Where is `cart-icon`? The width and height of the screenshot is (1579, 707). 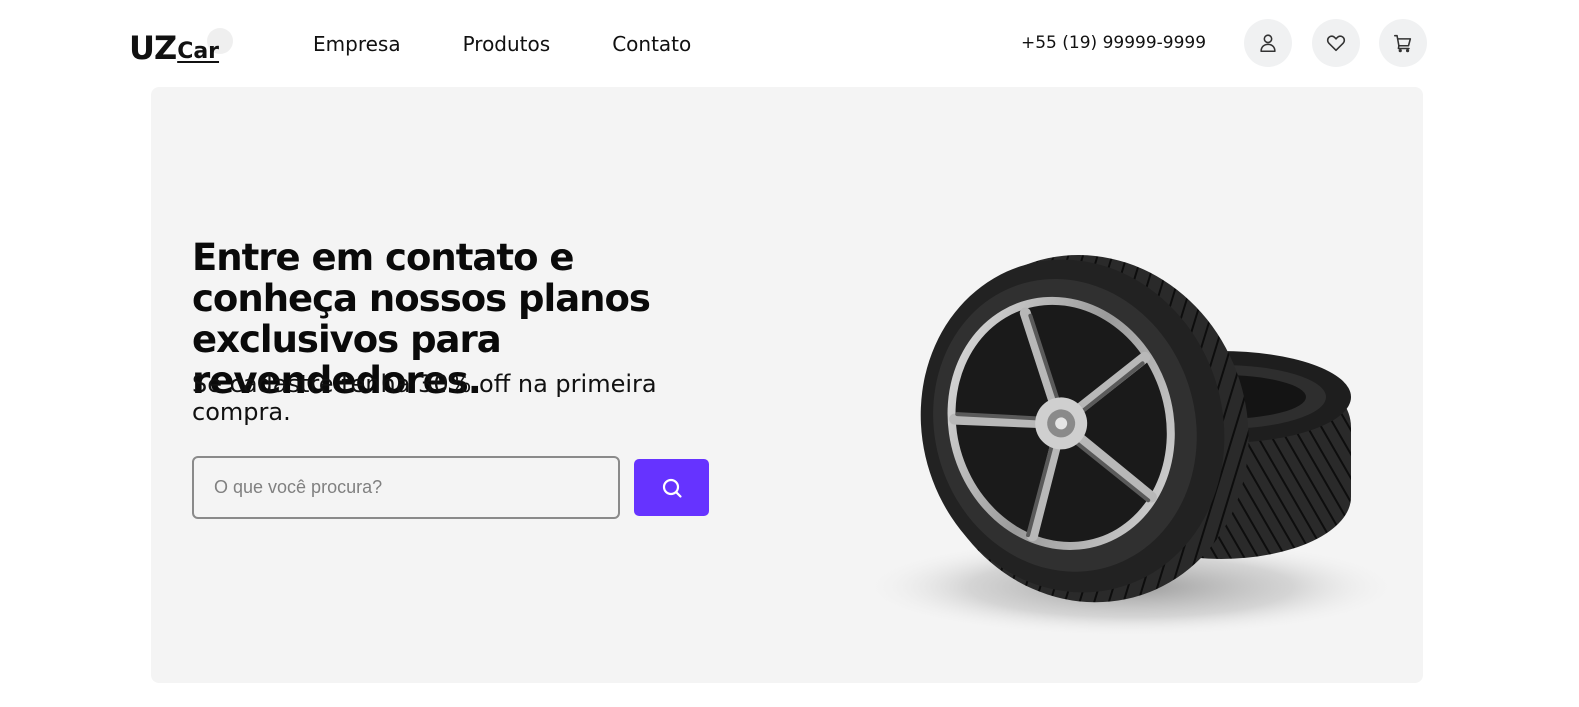 cart-icon is located at coordinates (1402, 43).